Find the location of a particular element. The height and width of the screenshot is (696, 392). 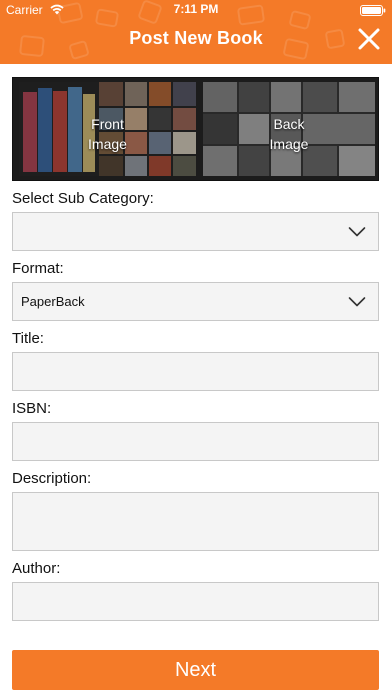

nav-header: Carrier 7:11 PM Post New Book is located at coordinates (196, 32).